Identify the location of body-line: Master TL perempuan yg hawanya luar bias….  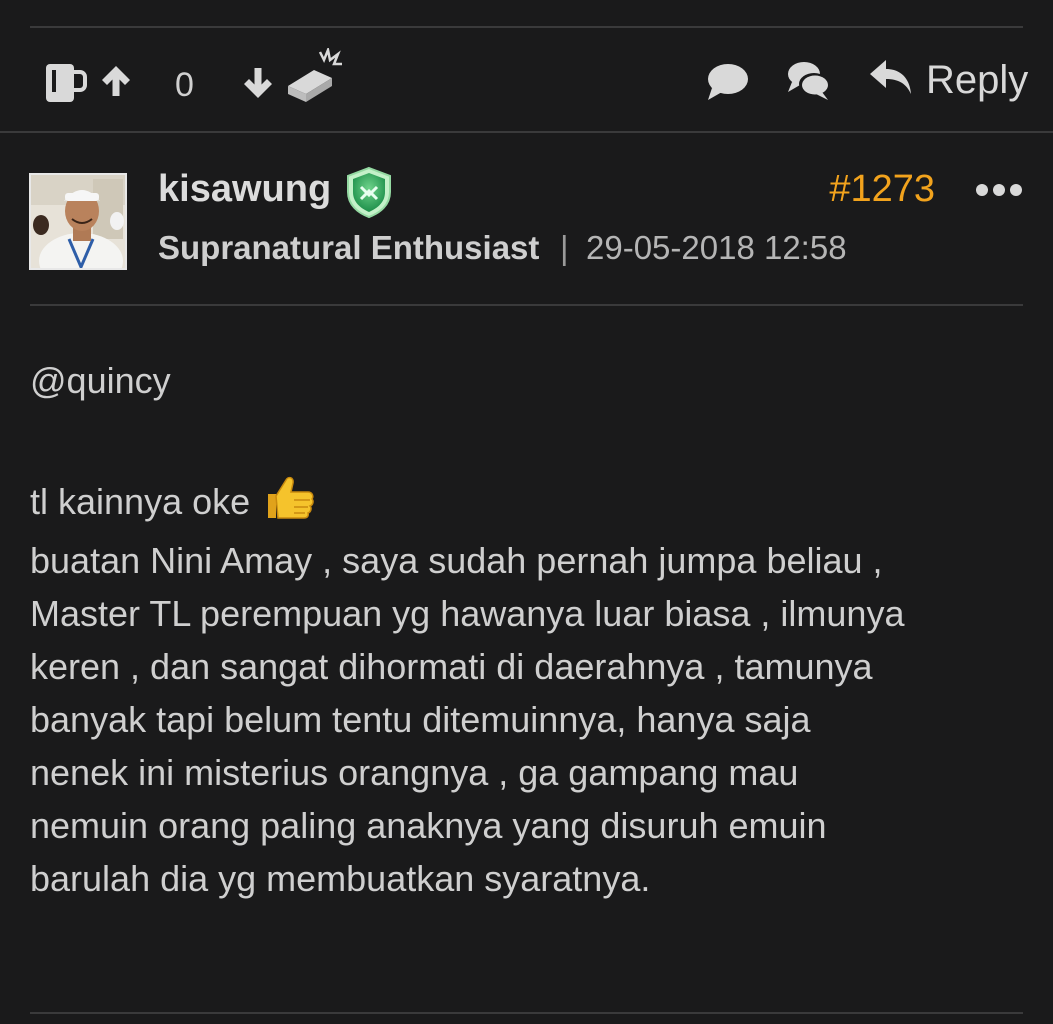
(467, 613).